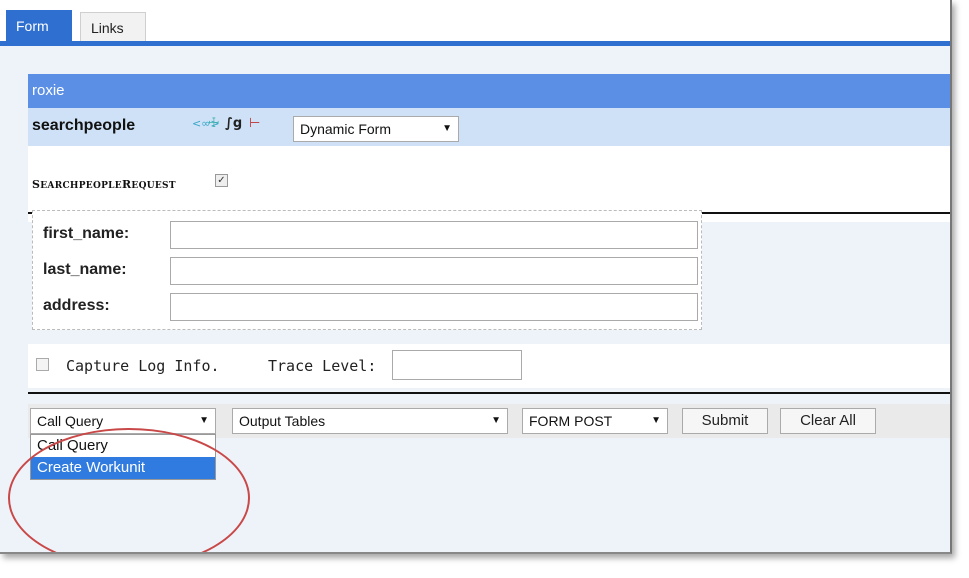 Image resolution: width=969 pixels, height=578 pixels. I want to click on last-name-label: last_name:, so click(85, 269).